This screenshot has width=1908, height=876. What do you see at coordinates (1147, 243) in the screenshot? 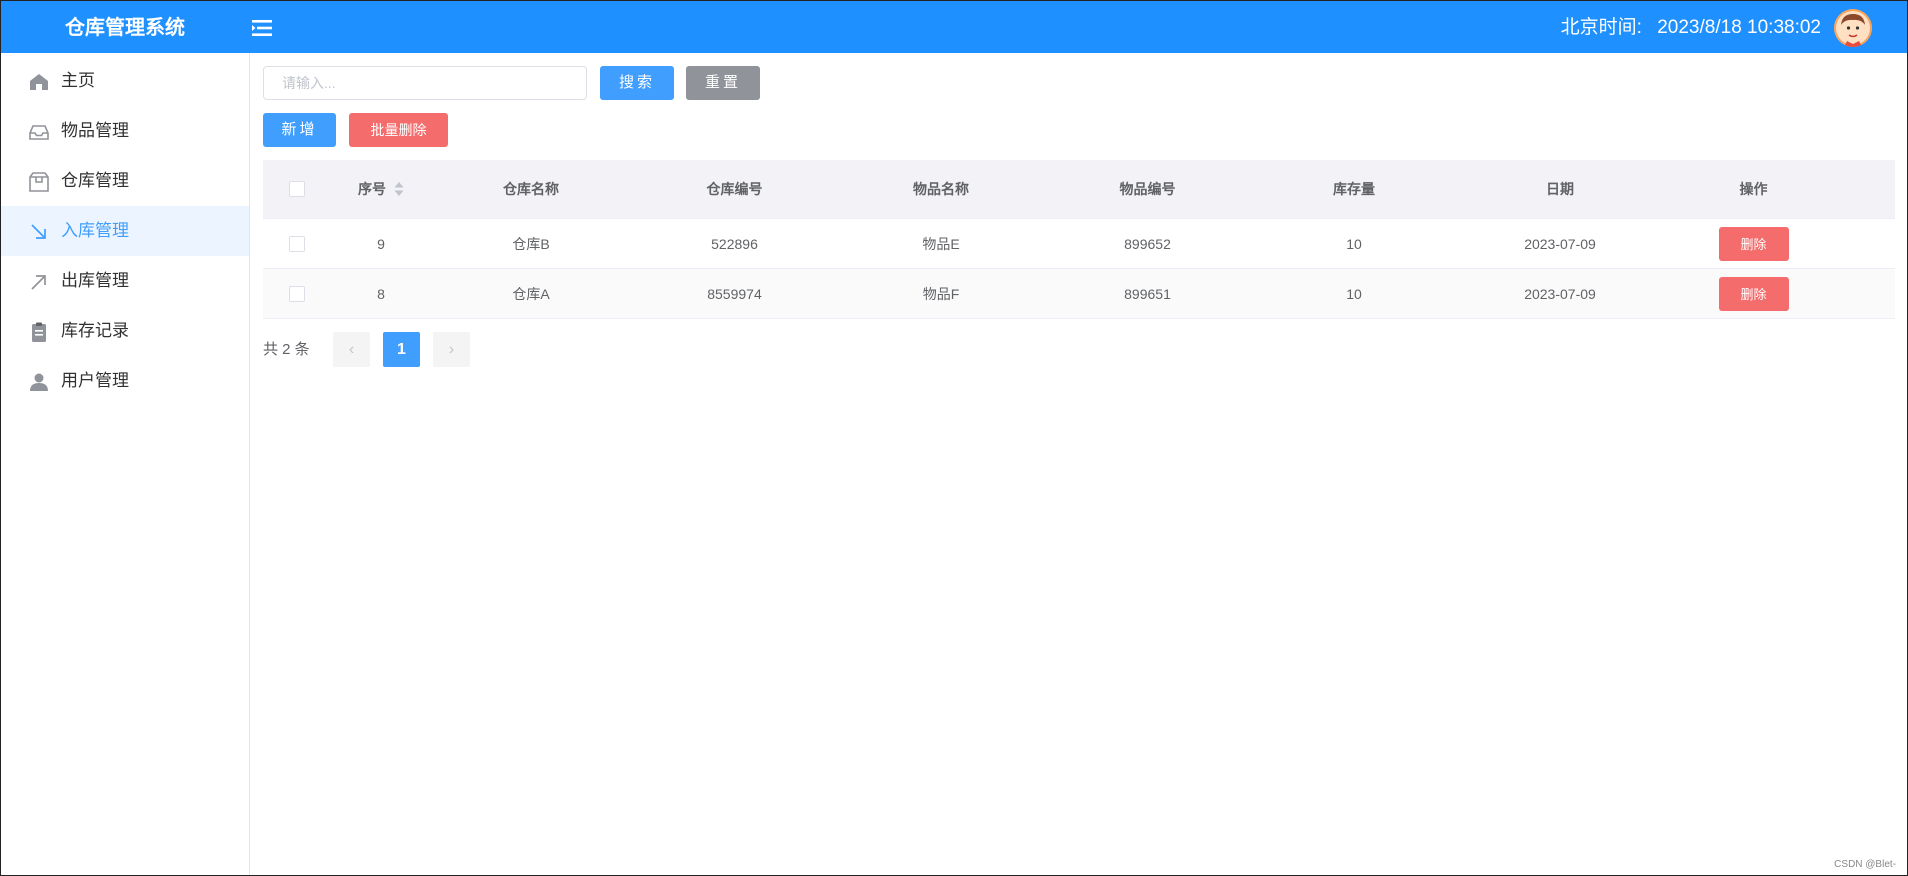
I see `cell-item-no: 899652` at bounding box center [1147, 243].